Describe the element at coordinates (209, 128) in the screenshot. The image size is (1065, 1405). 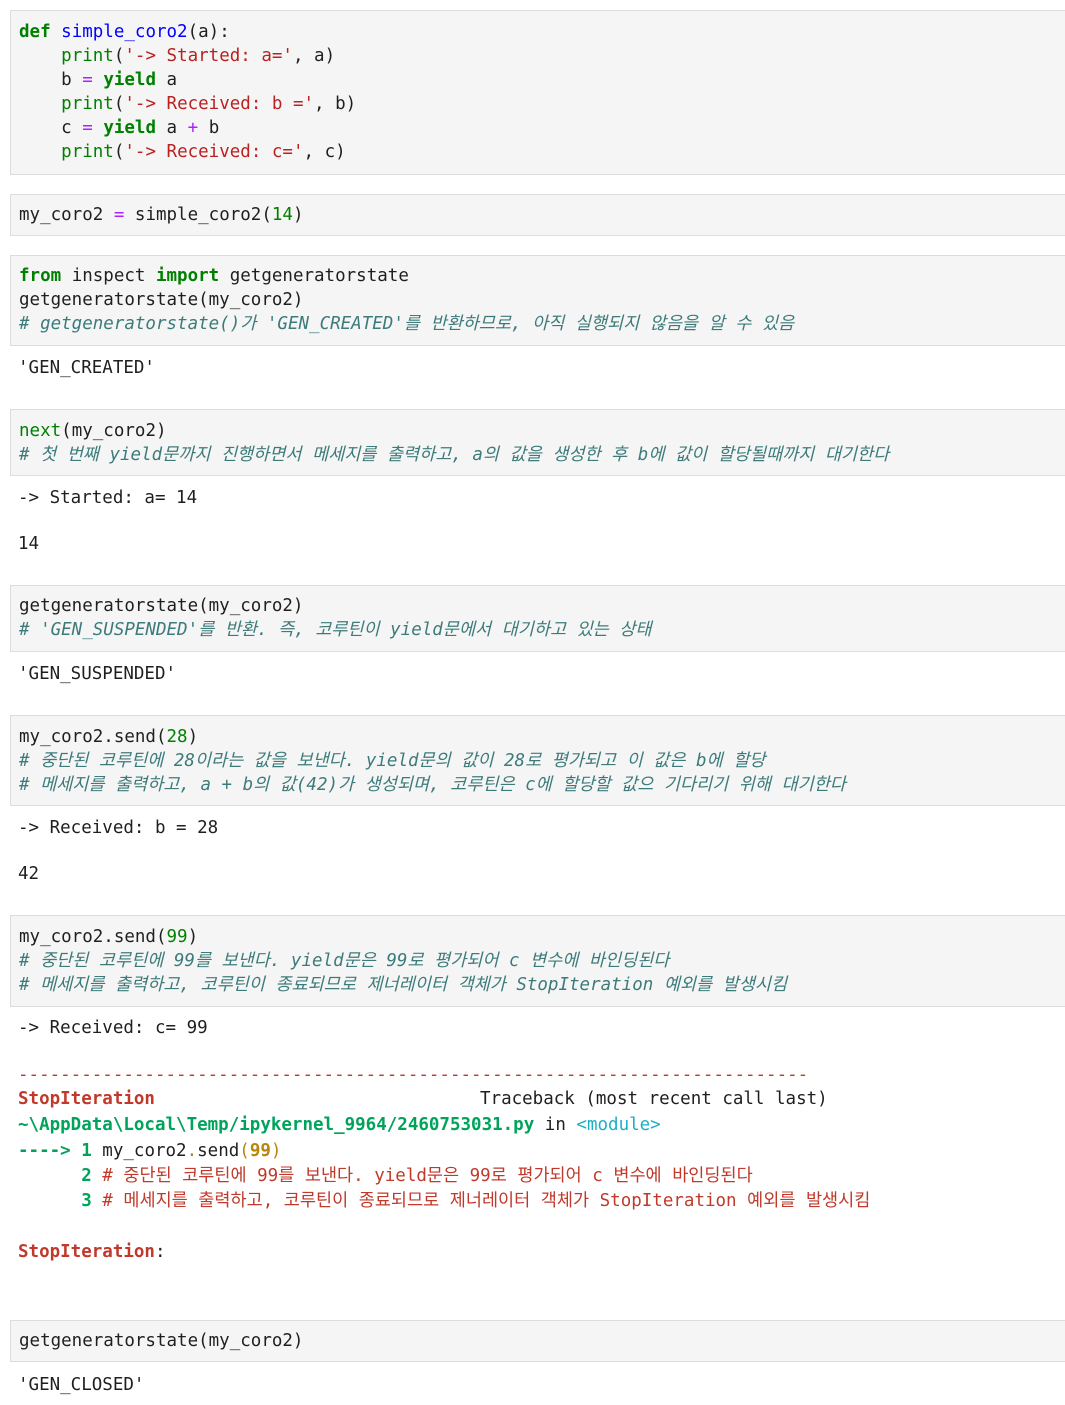
I see `code-text: b` at that location.